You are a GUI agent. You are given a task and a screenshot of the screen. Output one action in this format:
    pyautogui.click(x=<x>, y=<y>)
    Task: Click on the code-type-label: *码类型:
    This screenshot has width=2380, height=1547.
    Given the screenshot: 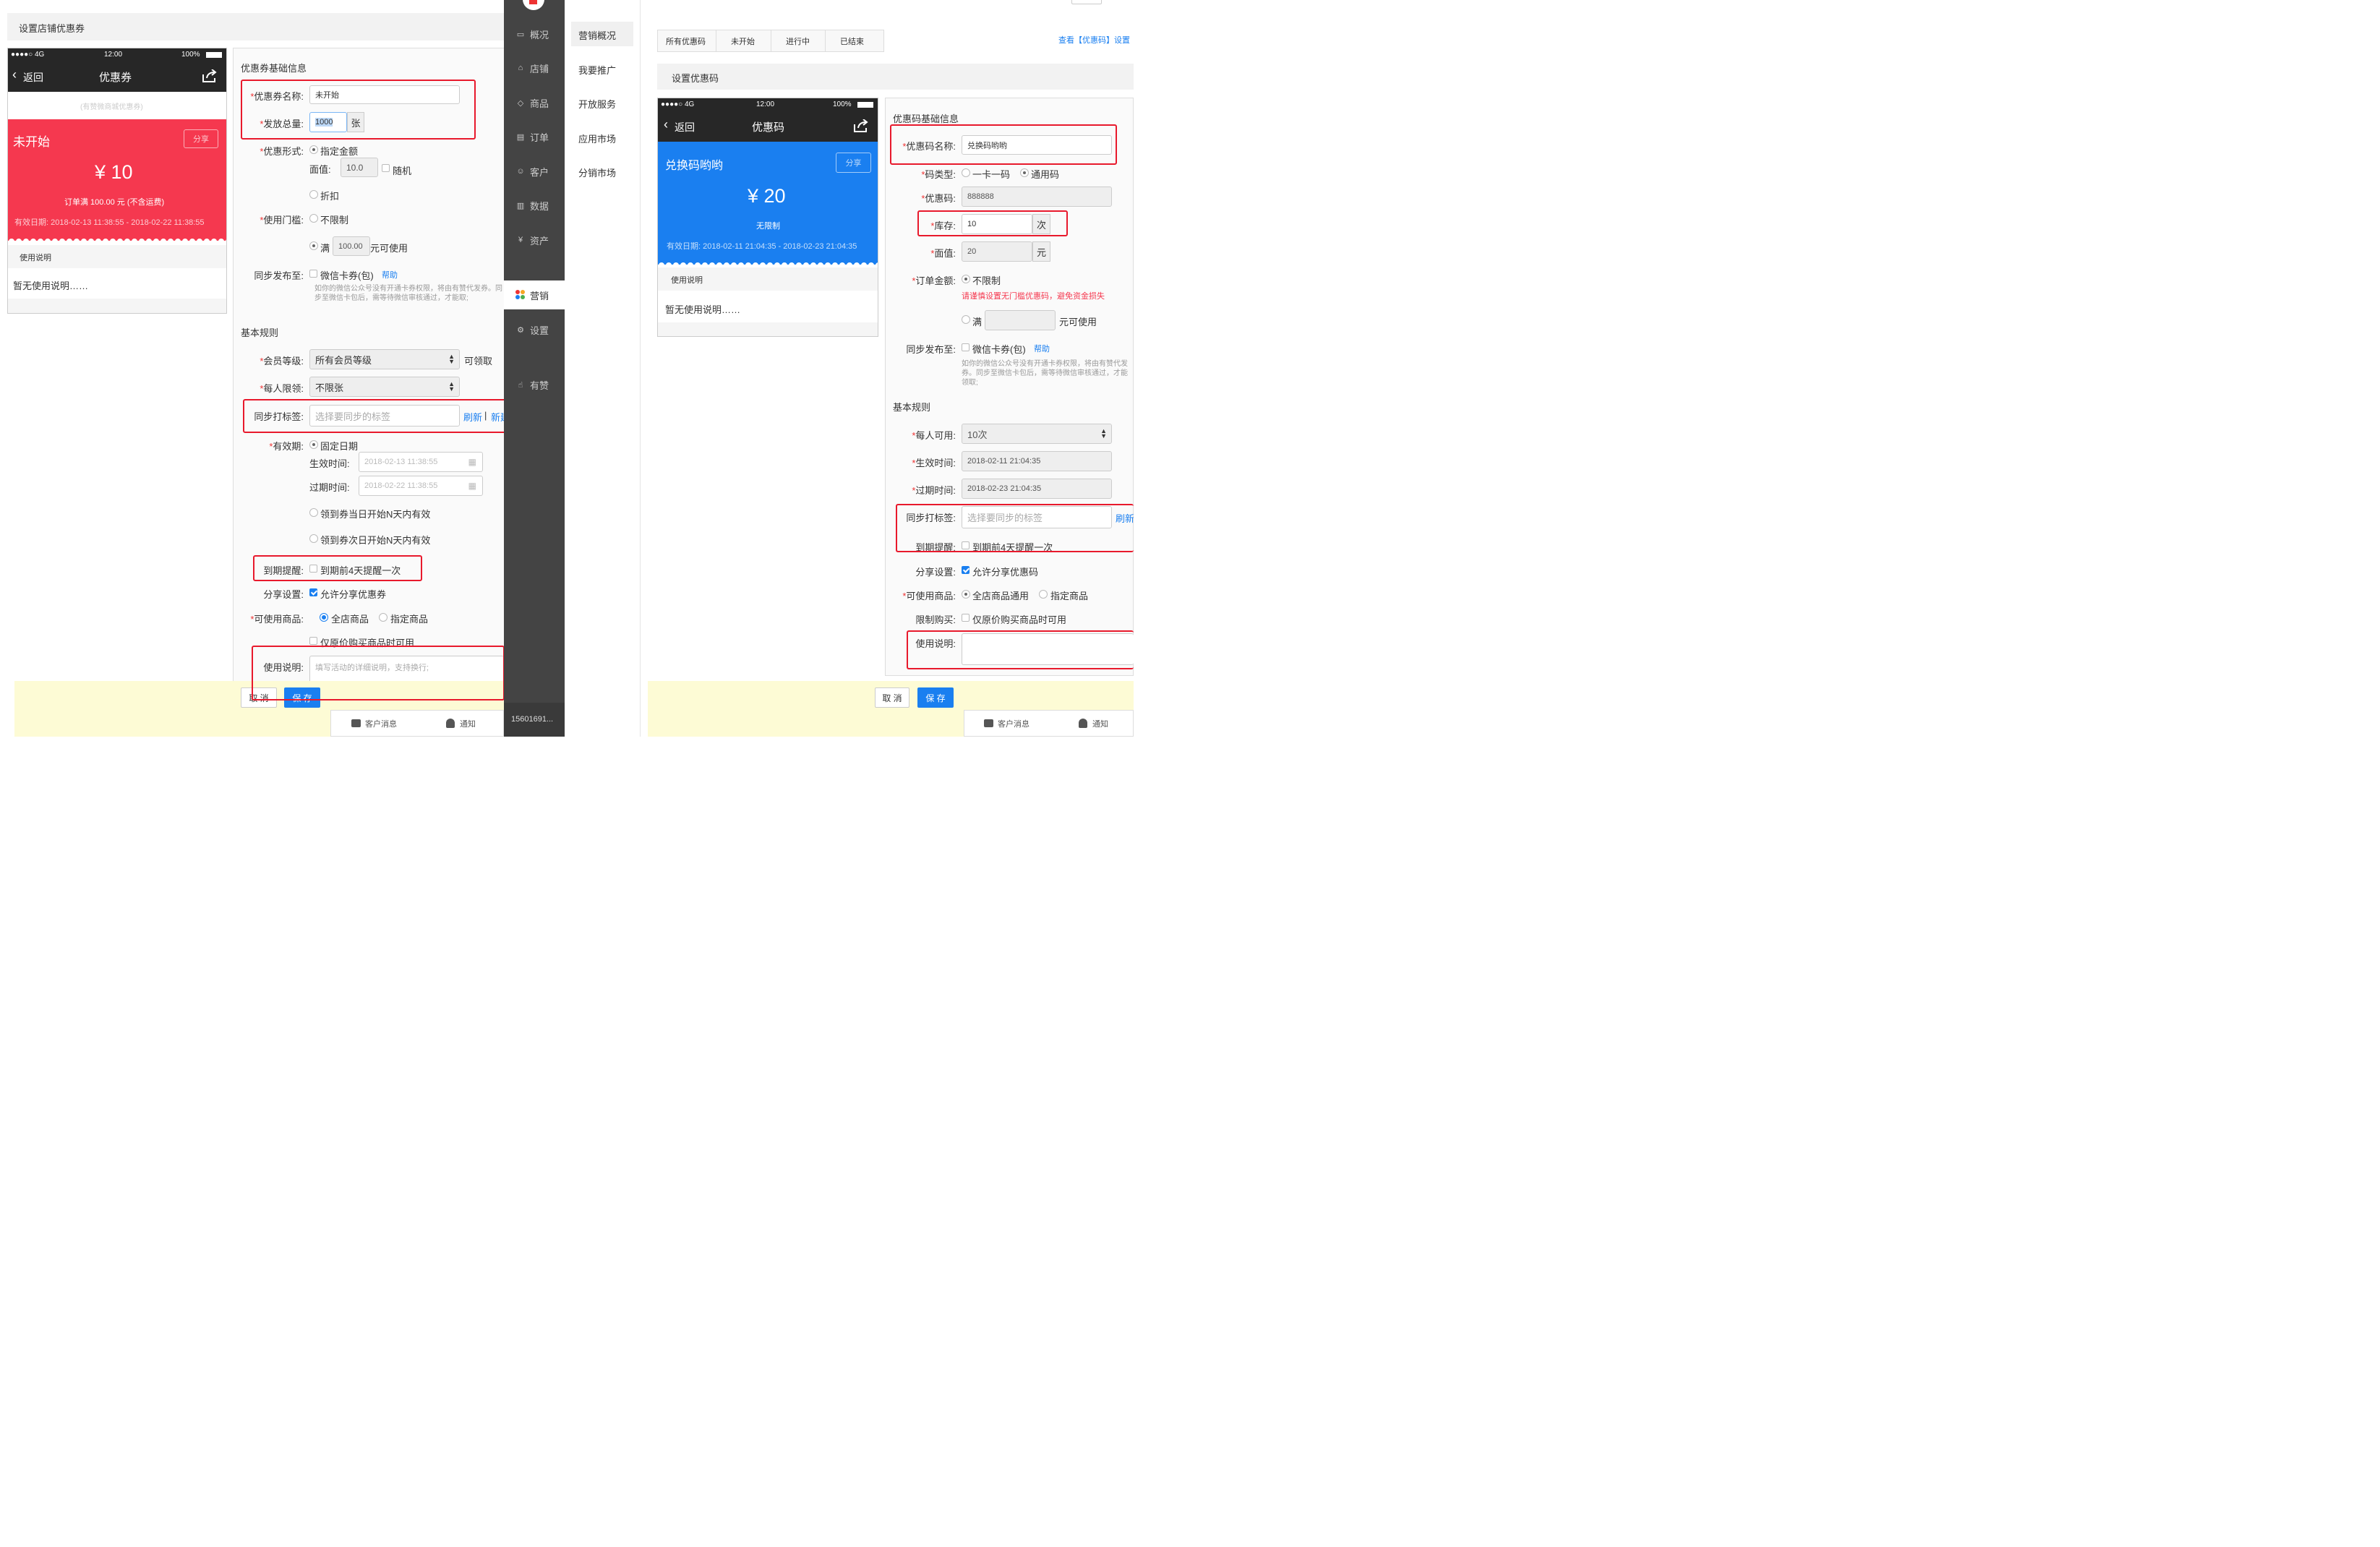 What is the action you would take?
    pyautogui.click(x=939, y=174)
    